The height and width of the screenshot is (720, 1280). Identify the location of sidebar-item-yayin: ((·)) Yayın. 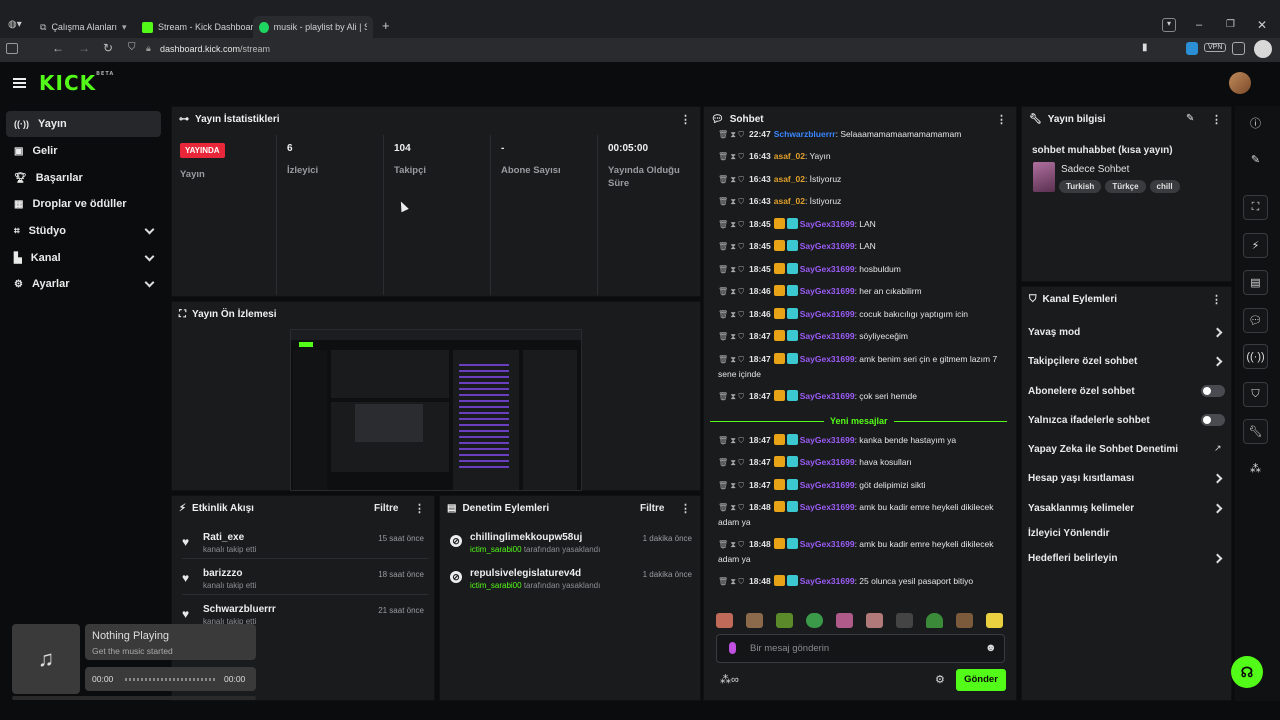
(83, 124).